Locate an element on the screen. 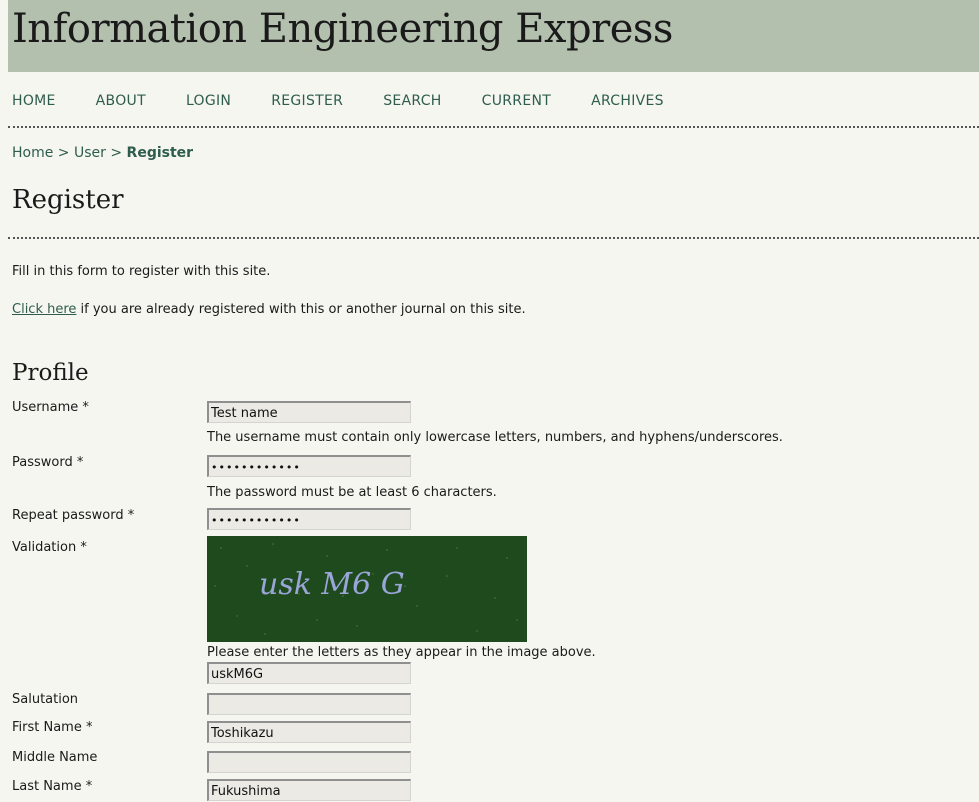 This screenshot has width=979, height=802. username-input is located at coordinates (309, 412).